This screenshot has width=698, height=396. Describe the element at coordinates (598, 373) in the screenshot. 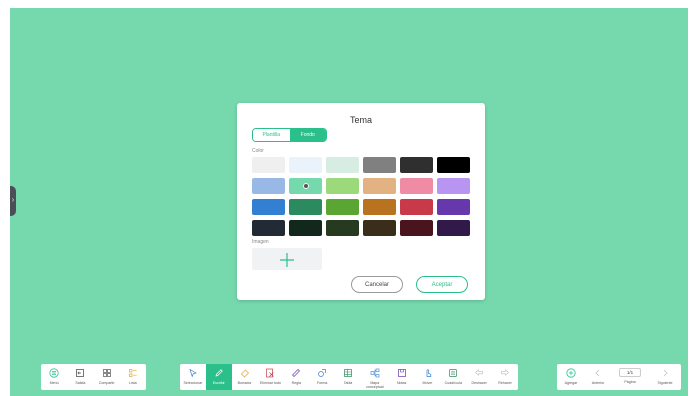

I see `chevron-left-icon` at that location.